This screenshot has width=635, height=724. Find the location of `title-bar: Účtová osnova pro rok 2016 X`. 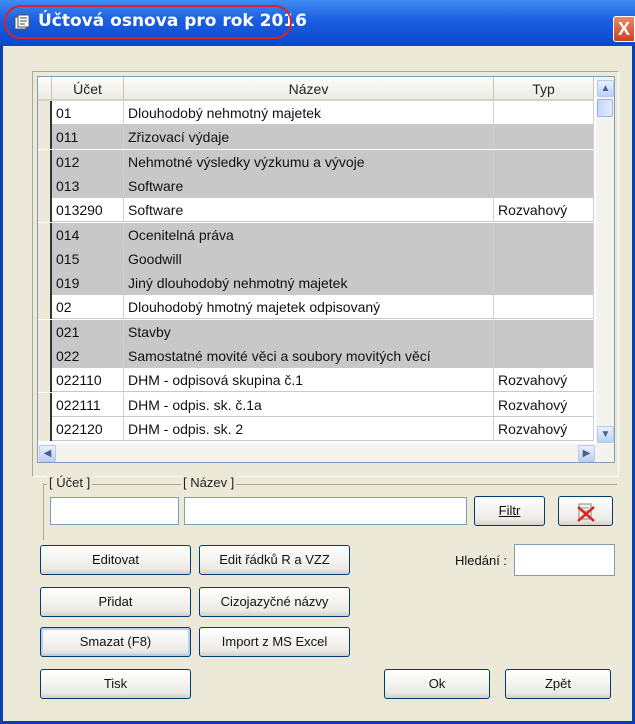

title-bar: Účtová osnova pro rok 2016 X is located at coordinates (317, 23).